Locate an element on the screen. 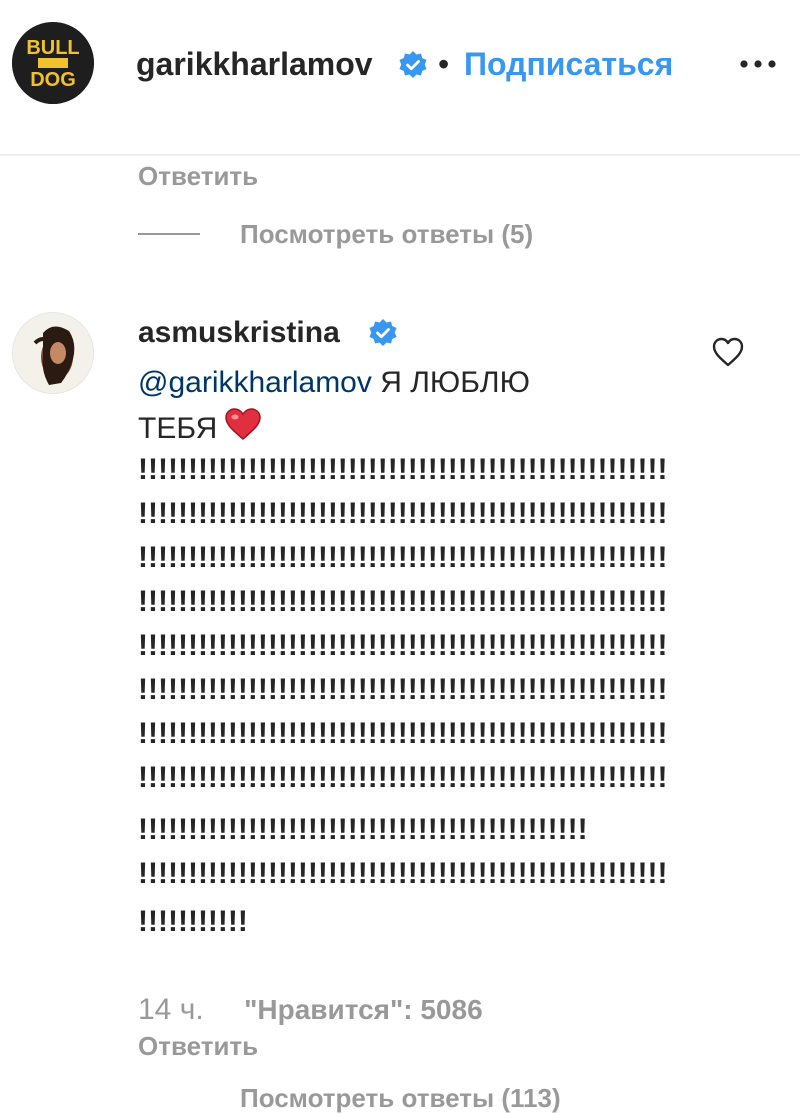 This screenshot has height=1114, width=800. comment-timestamp: 14 ч. is located at coordinates (171, 1009).